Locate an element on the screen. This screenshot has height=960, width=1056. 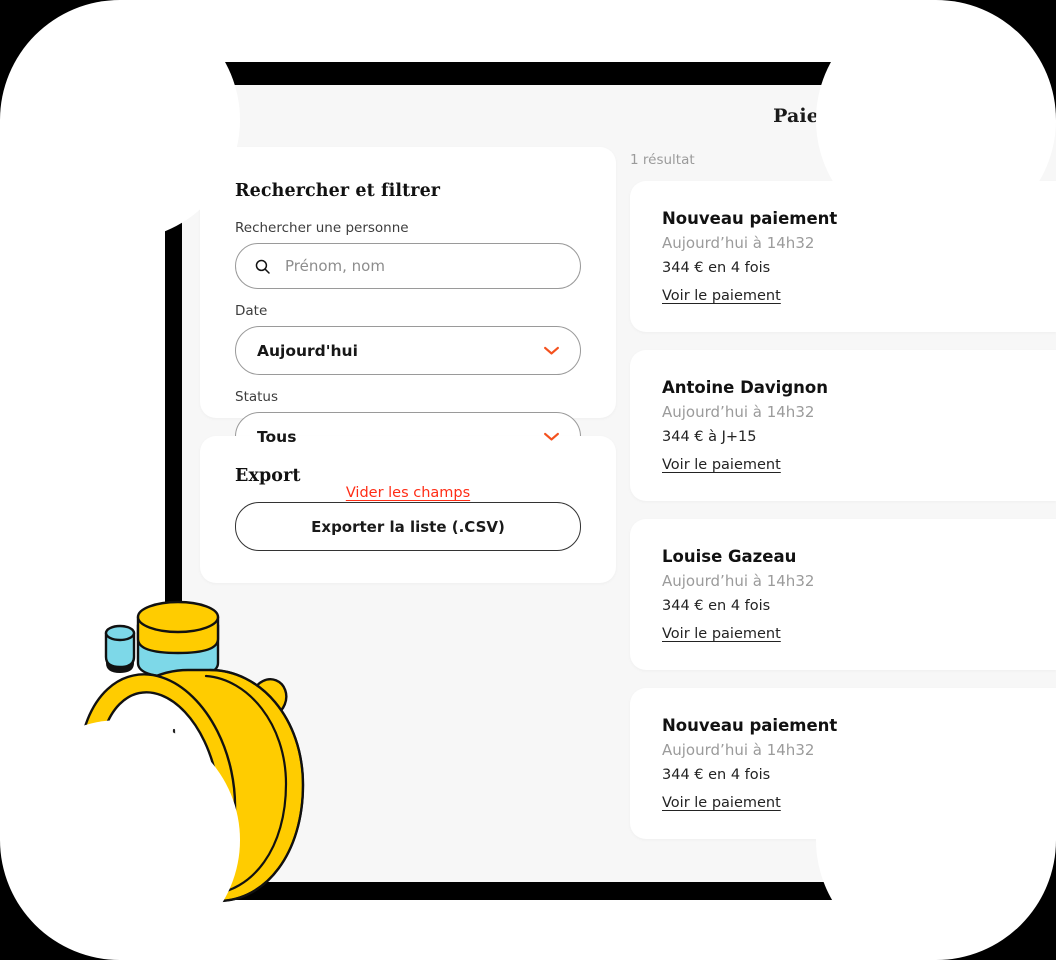
export-csv-button: Exporter la liste (.CSV) is located at coordinates (408, 526).